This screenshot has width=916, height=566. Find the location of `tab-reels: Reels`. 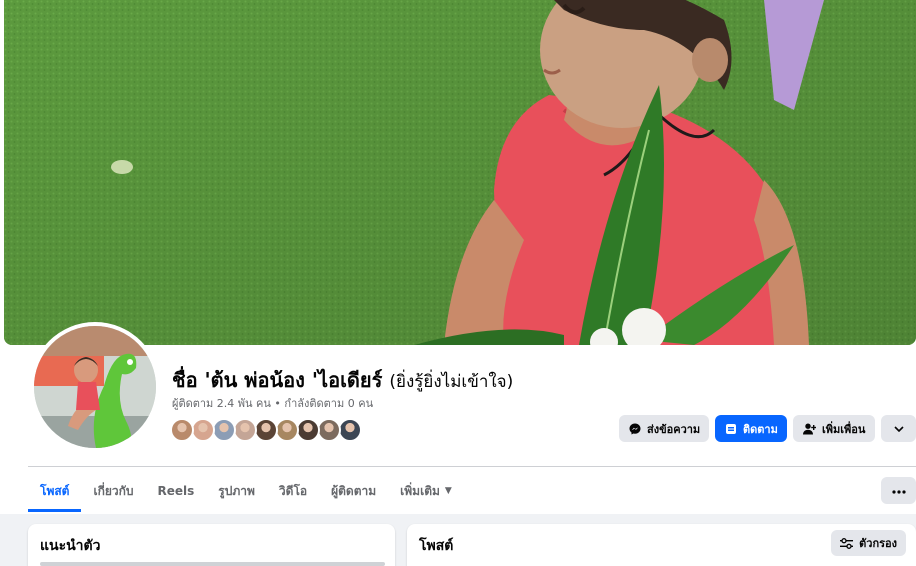

tab-reels: Reels is located at coordinates (176, 491).